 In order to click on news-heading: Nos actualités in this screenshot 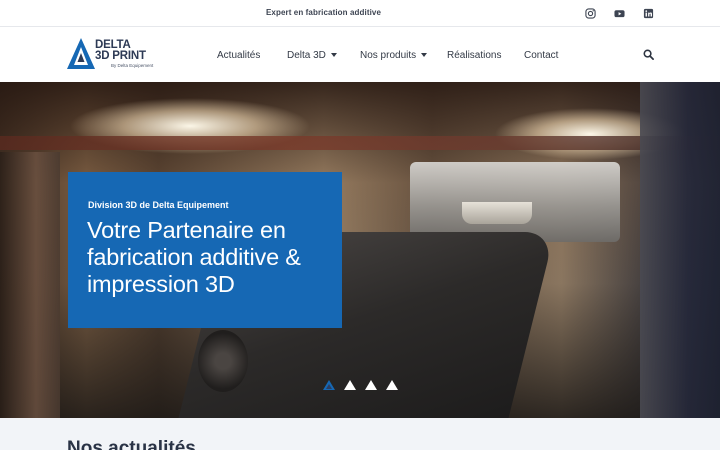, I will do `click(131, 444)`.